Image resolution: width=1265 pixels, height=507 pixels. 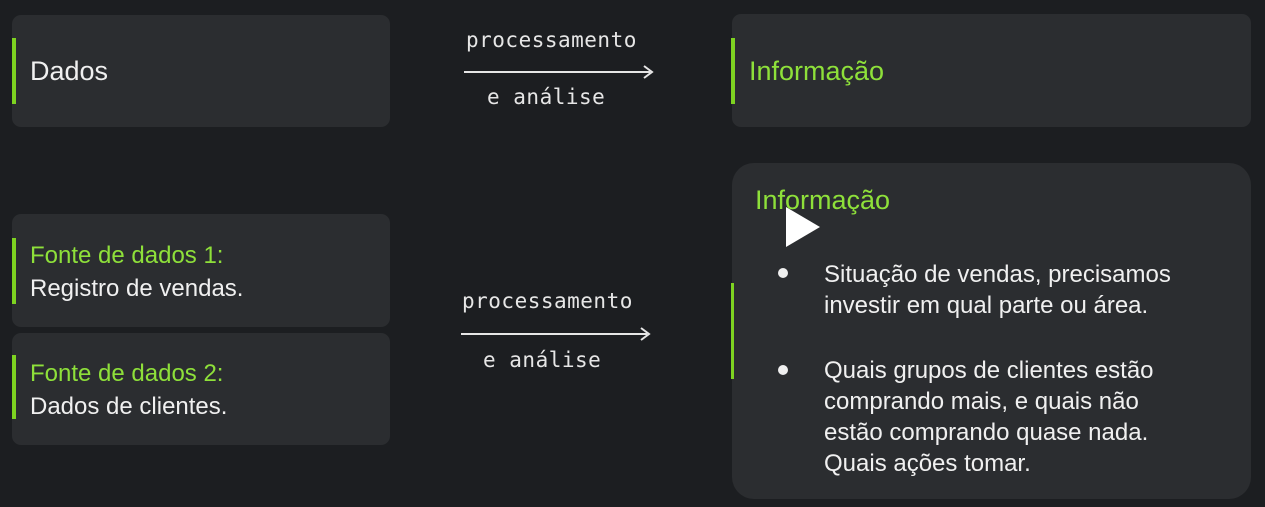 I want to click on source2-desc: Dados de clientes., so click(x=129, y=406).